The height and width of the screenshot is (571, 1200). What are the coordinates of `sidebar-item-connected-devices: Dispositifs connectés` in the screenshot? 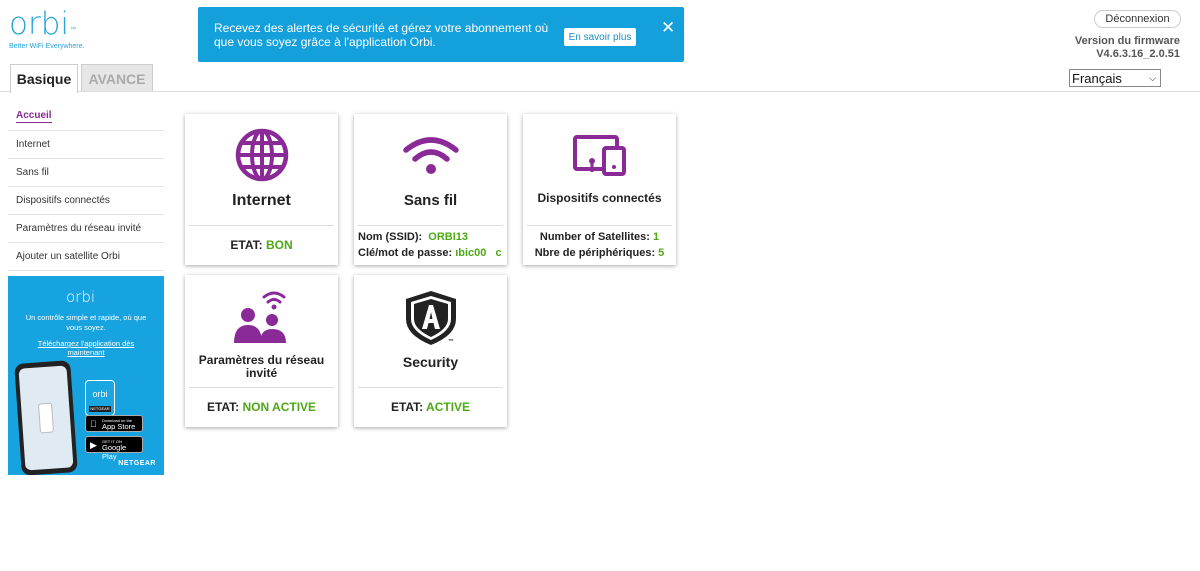 It's located at (86, 201).